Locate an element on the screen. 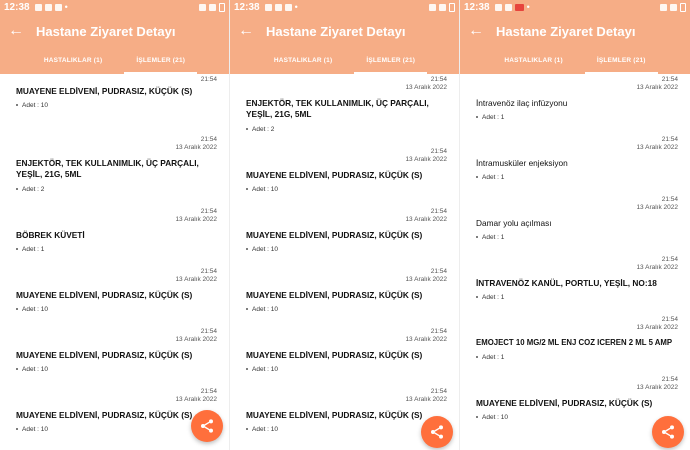 The image size is (690, 450). item-name: İntramusküler enjeksiyon is located at coordinates (522, 163).